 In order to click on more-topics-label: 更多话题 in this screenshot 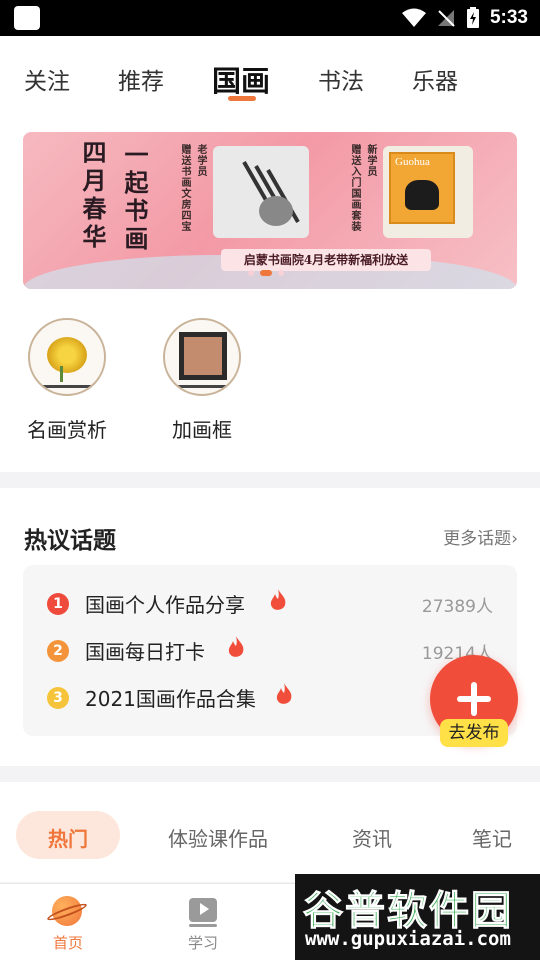, I will do `click(477, 539)`.